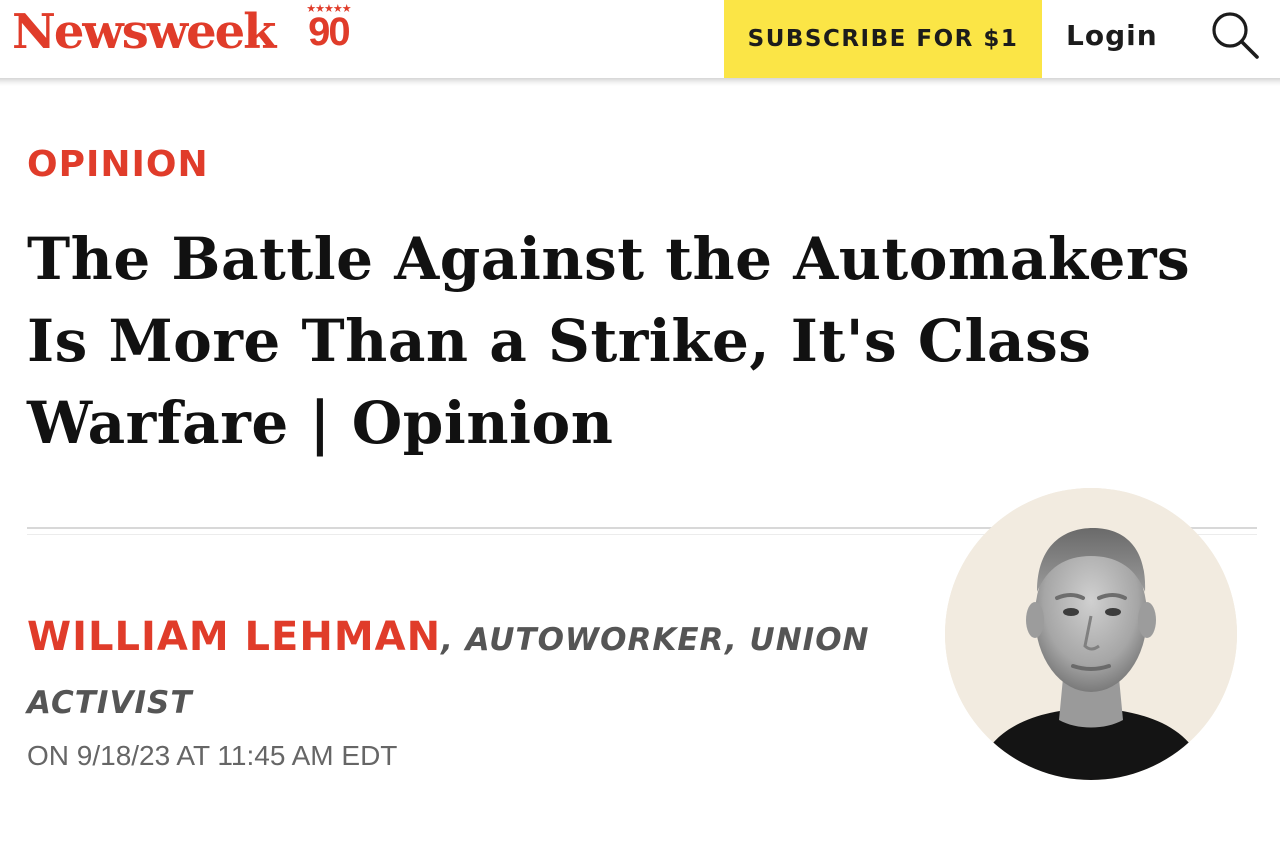 The image size is (1280, 850). What do you see at coordinates (144, 32) in the screenshot?
I see `brand-wordmark: Newsweek` at bounding box center [144, 32].